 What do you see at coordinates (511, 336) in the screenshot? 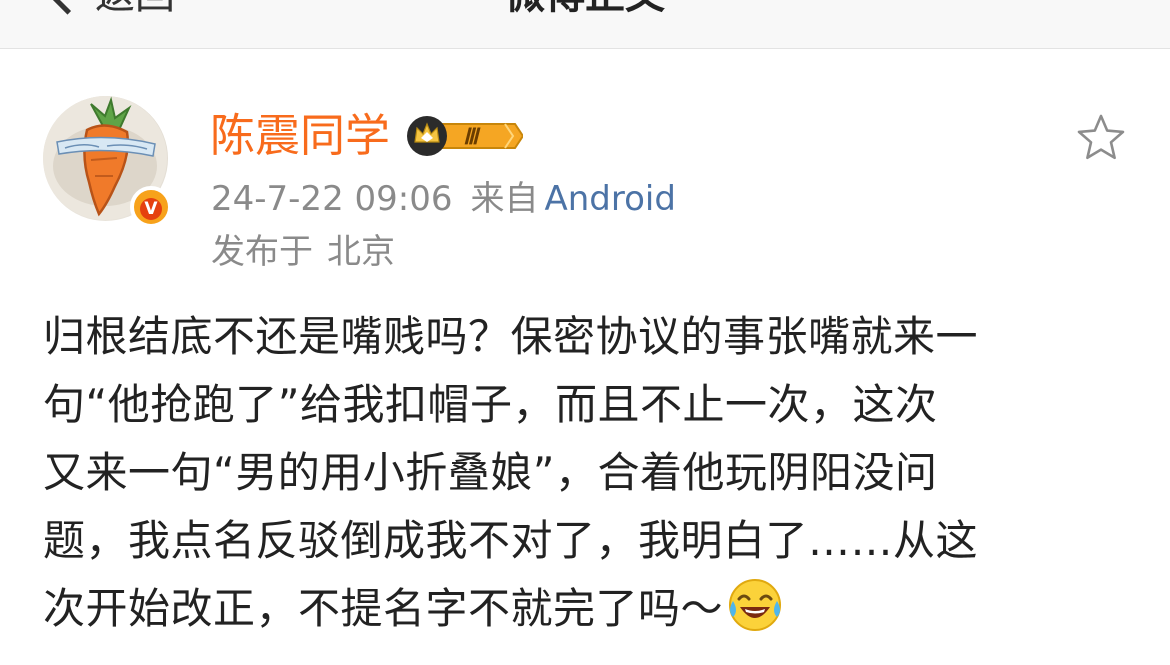
I see `post-body-line: 归根结底不还是嘴贱吗？保密协议的事张嘴就来一` at bounding box center [511, 336].